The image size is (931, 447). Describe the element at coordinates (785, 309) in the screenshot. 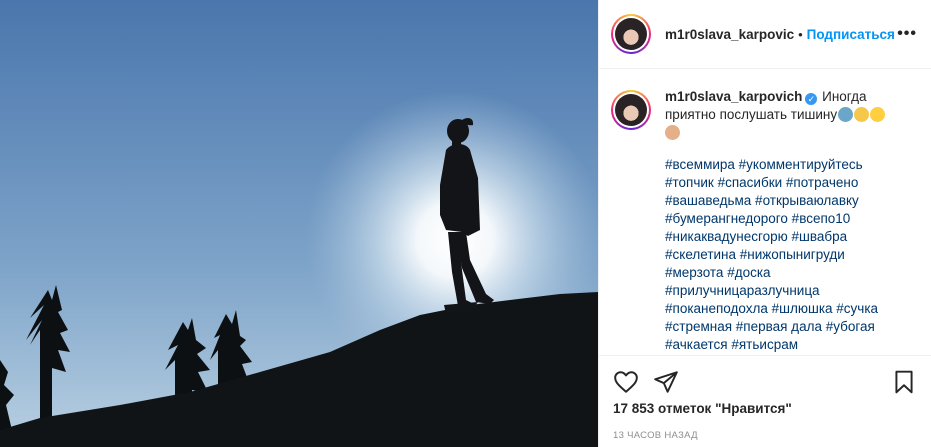

I see `hashtag-line: #поканеподохла #шлюшка #сучка` at that location.